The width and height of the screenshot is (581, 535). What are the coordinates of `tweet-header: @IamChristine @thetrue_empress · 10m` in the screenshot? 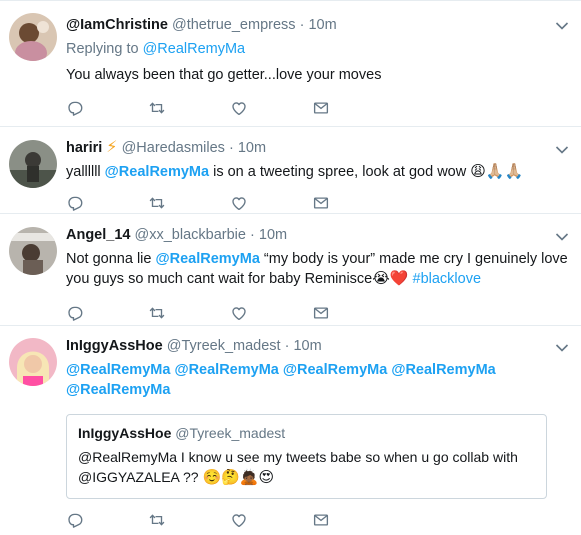 It's located at (317, 25).